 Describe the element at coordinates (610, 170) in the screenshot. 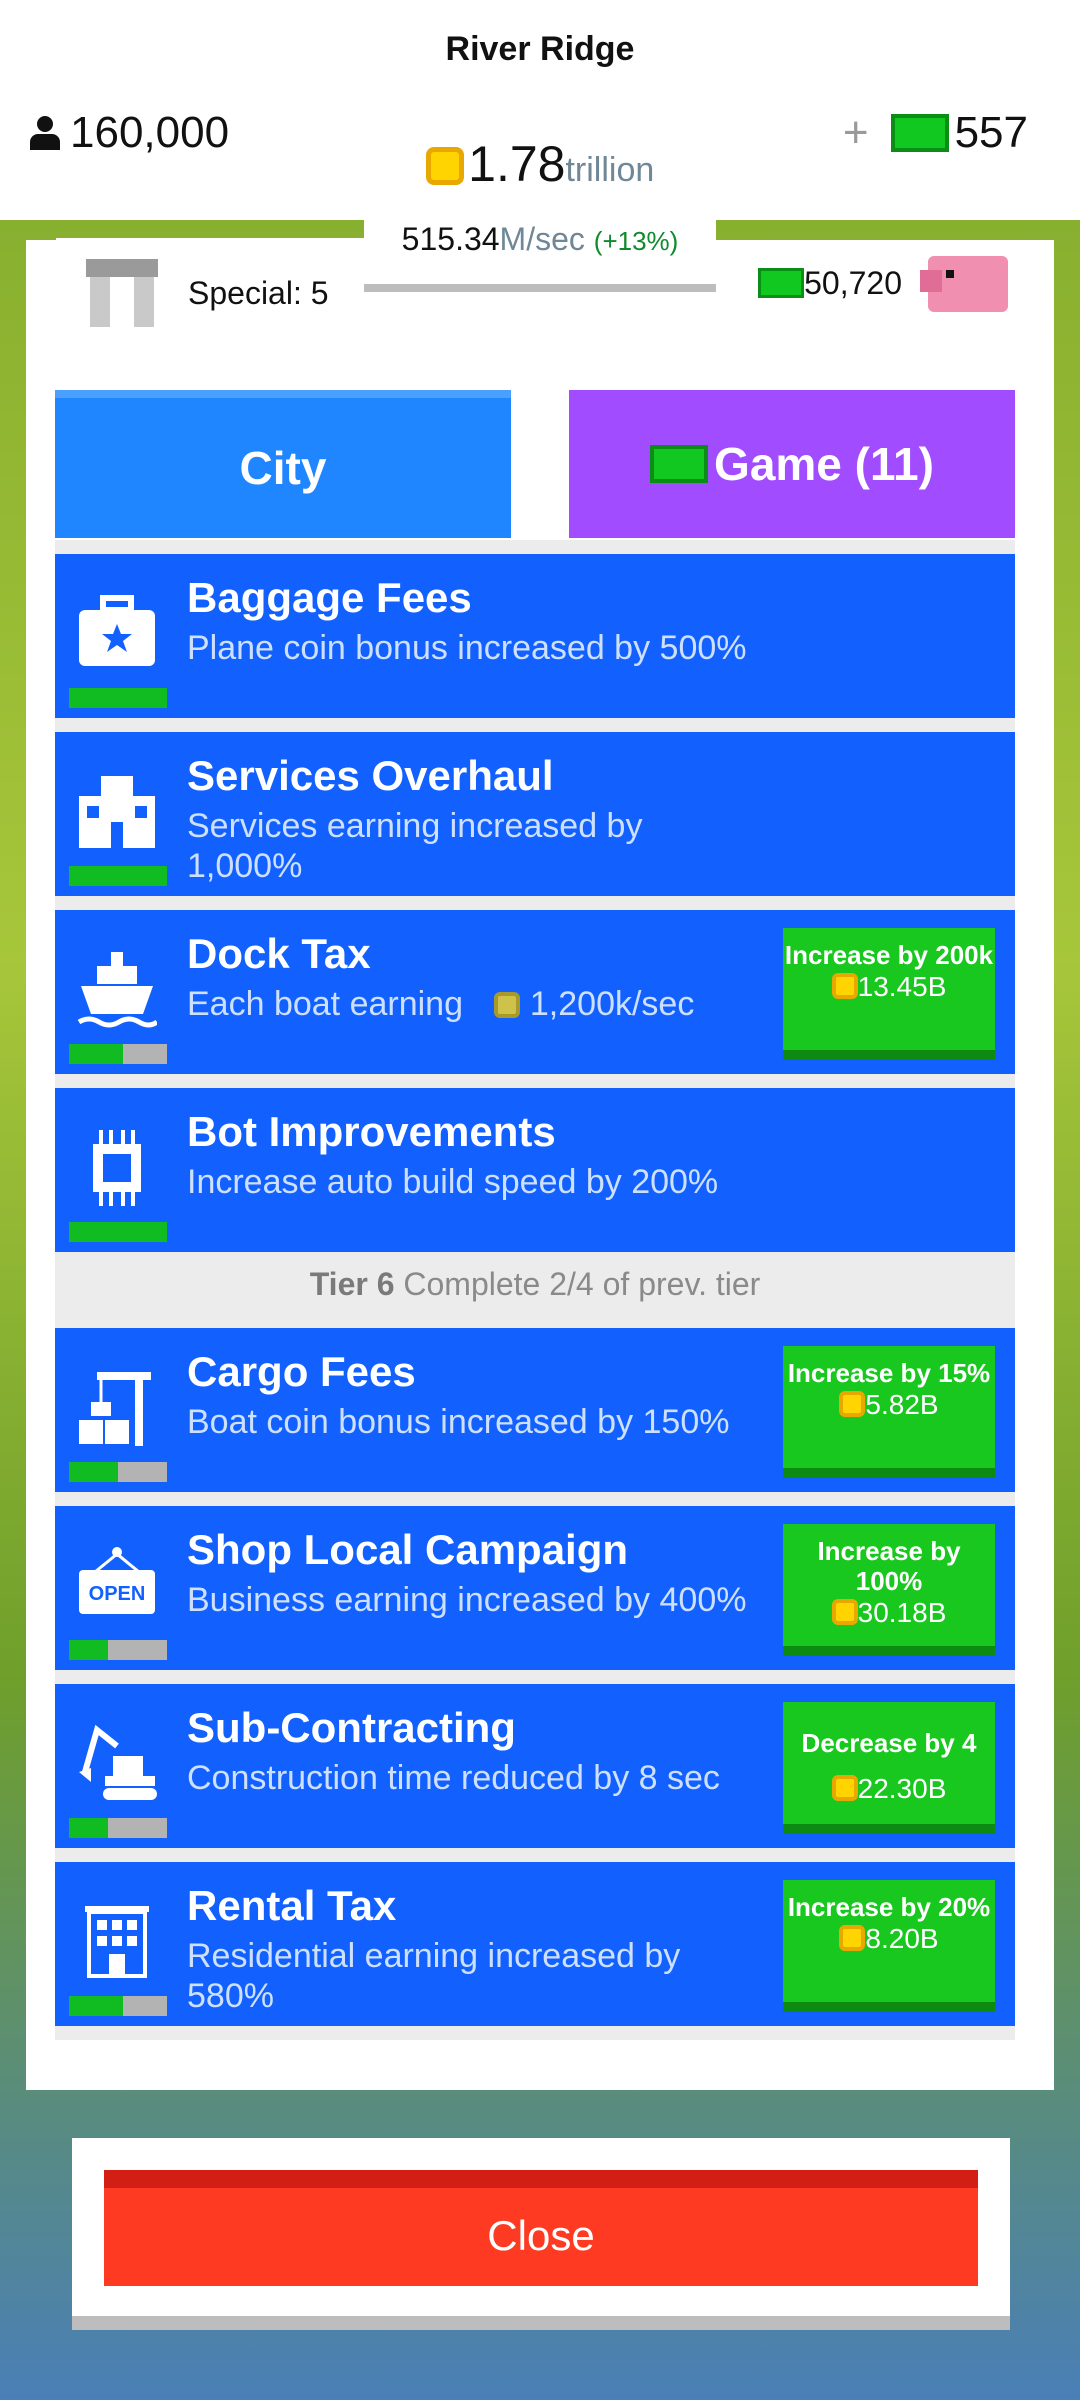

I see `coin-unit: trillion` at that location.